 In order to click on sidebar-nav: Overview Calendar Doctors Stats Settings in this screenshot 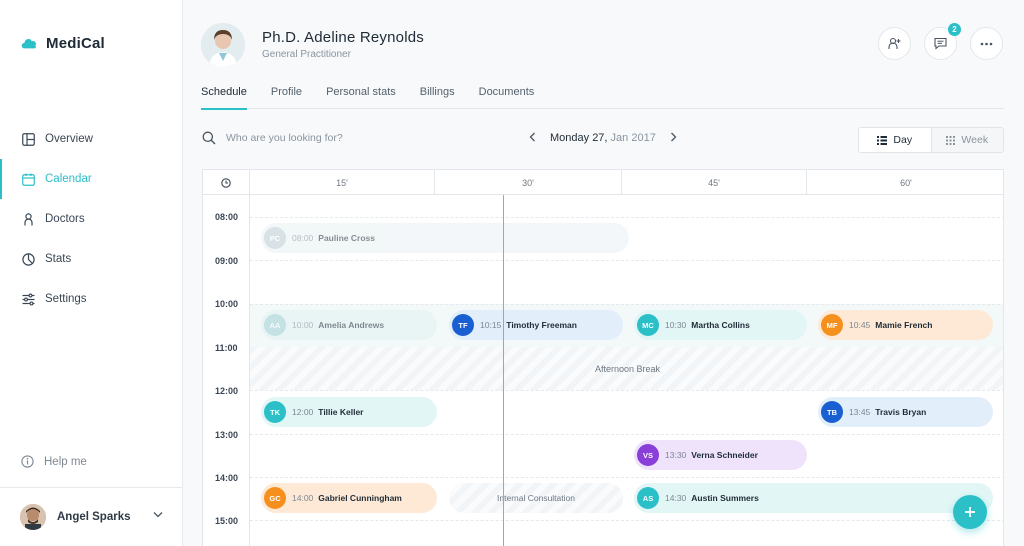, I will do `click(91, 219)`.